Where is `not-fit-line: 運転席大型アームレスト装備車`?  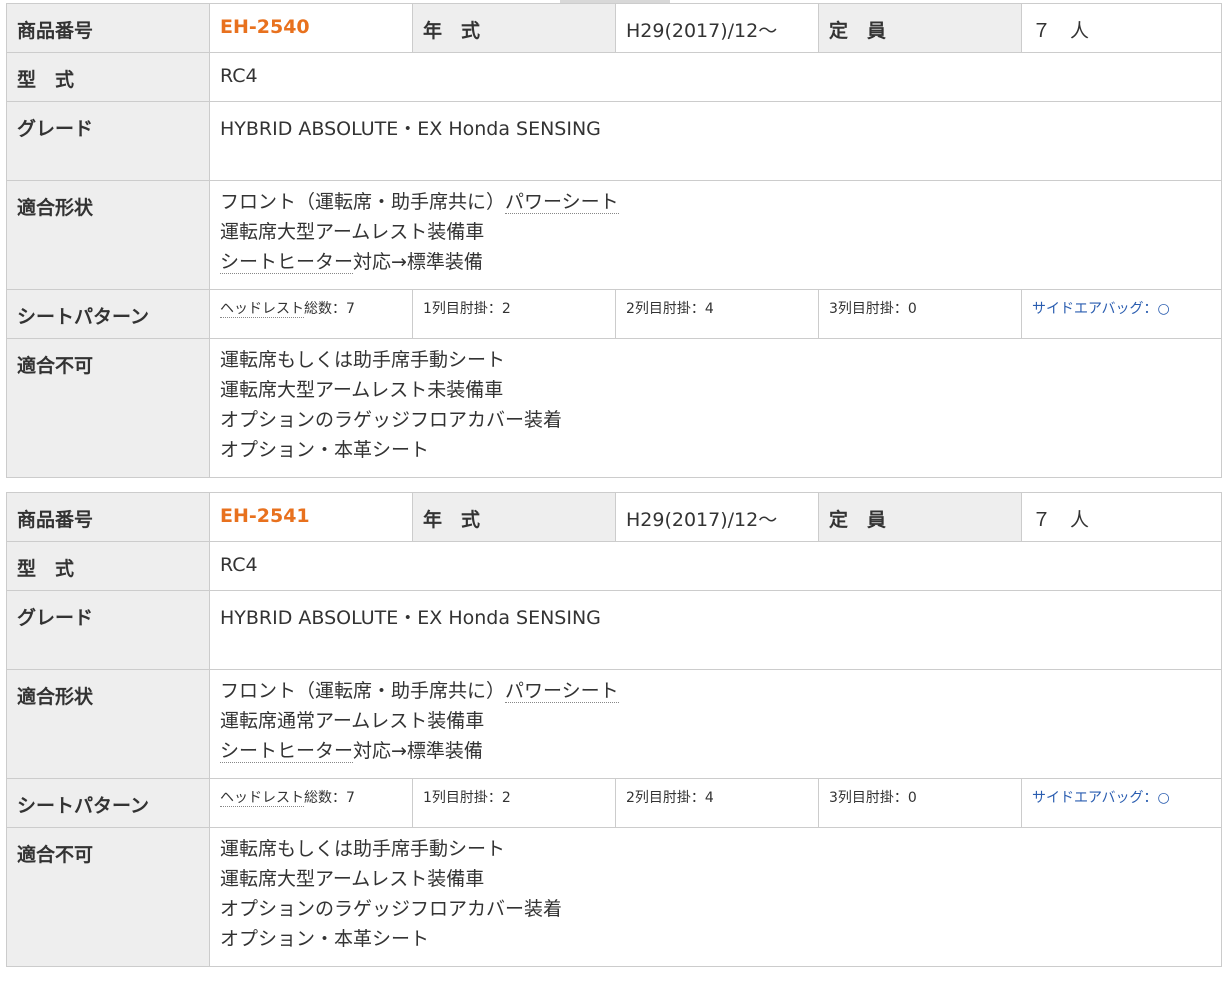
not-fit-line: 運転席大型アームレスト装備車 is located at coordinates (352, 879).